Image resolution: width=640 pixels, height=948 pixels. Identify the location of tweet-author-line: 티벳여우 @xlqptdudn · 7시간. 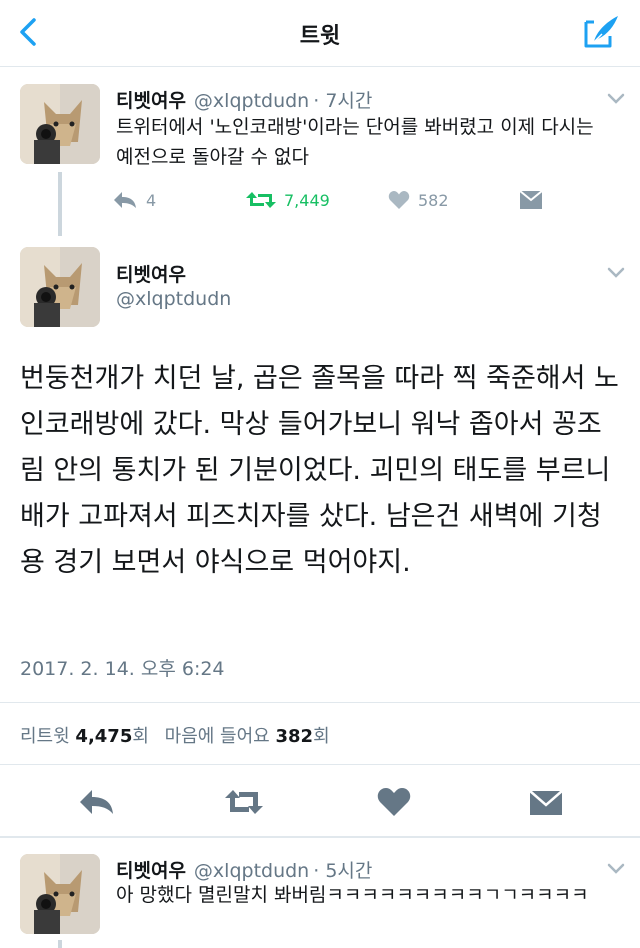
(244, 99).